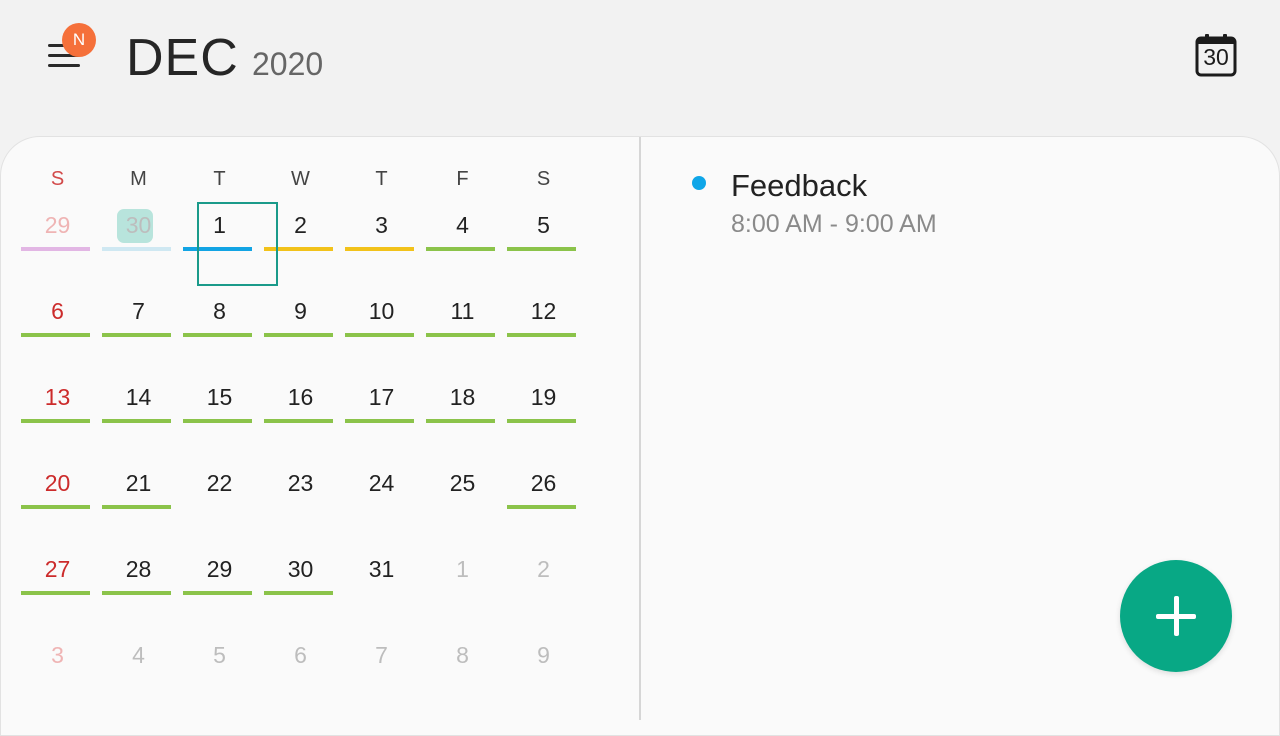 Image resolution: width=1280 pixels, height=736 pixels. I want to click on day-cell: 16, so click(300, 417).